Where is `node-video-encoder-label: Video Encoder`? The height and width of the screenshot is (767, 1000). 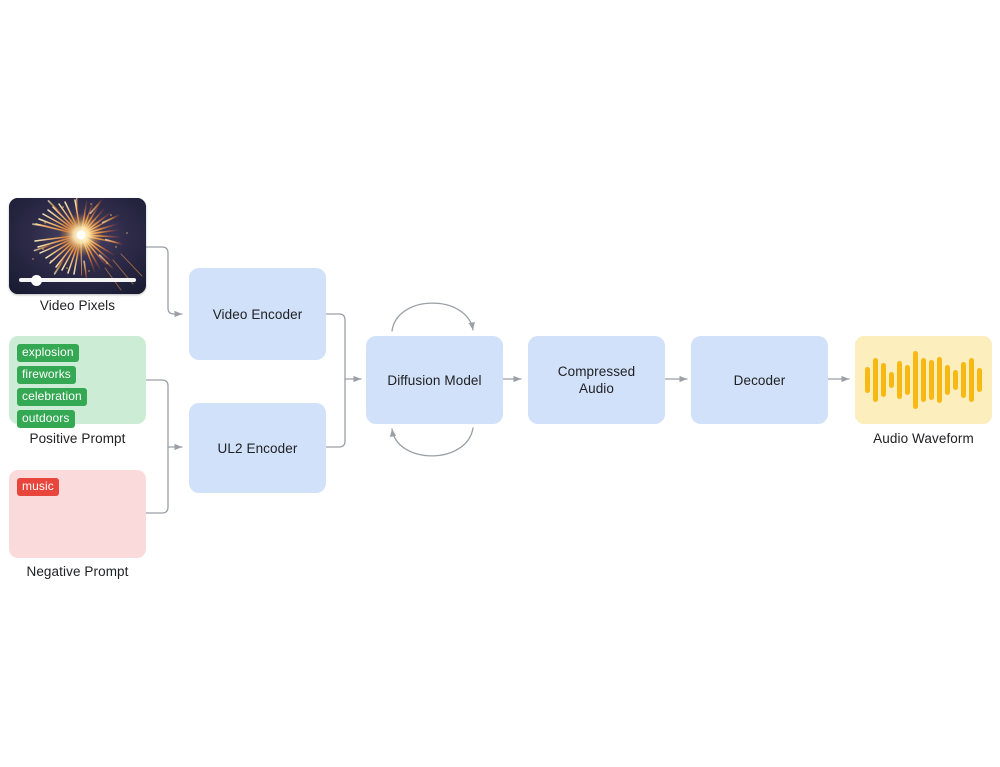 node-video-encoder-label: Video Encoder is located at coordinates (257, 314).